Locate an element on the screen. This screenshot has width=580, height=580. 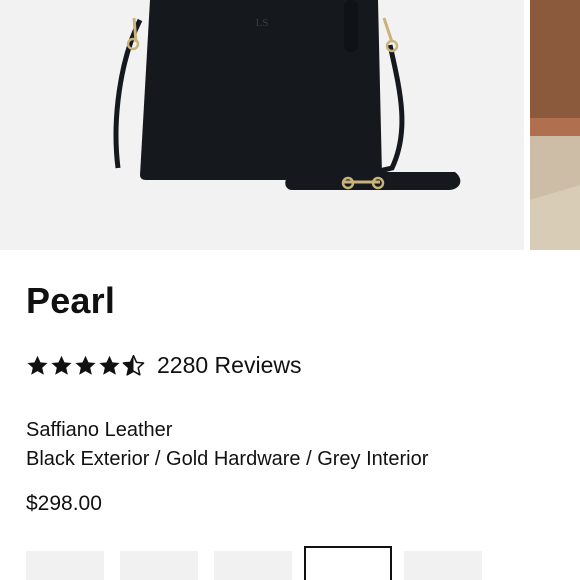
color-swatch-selected is located at coordinates (348, 563).